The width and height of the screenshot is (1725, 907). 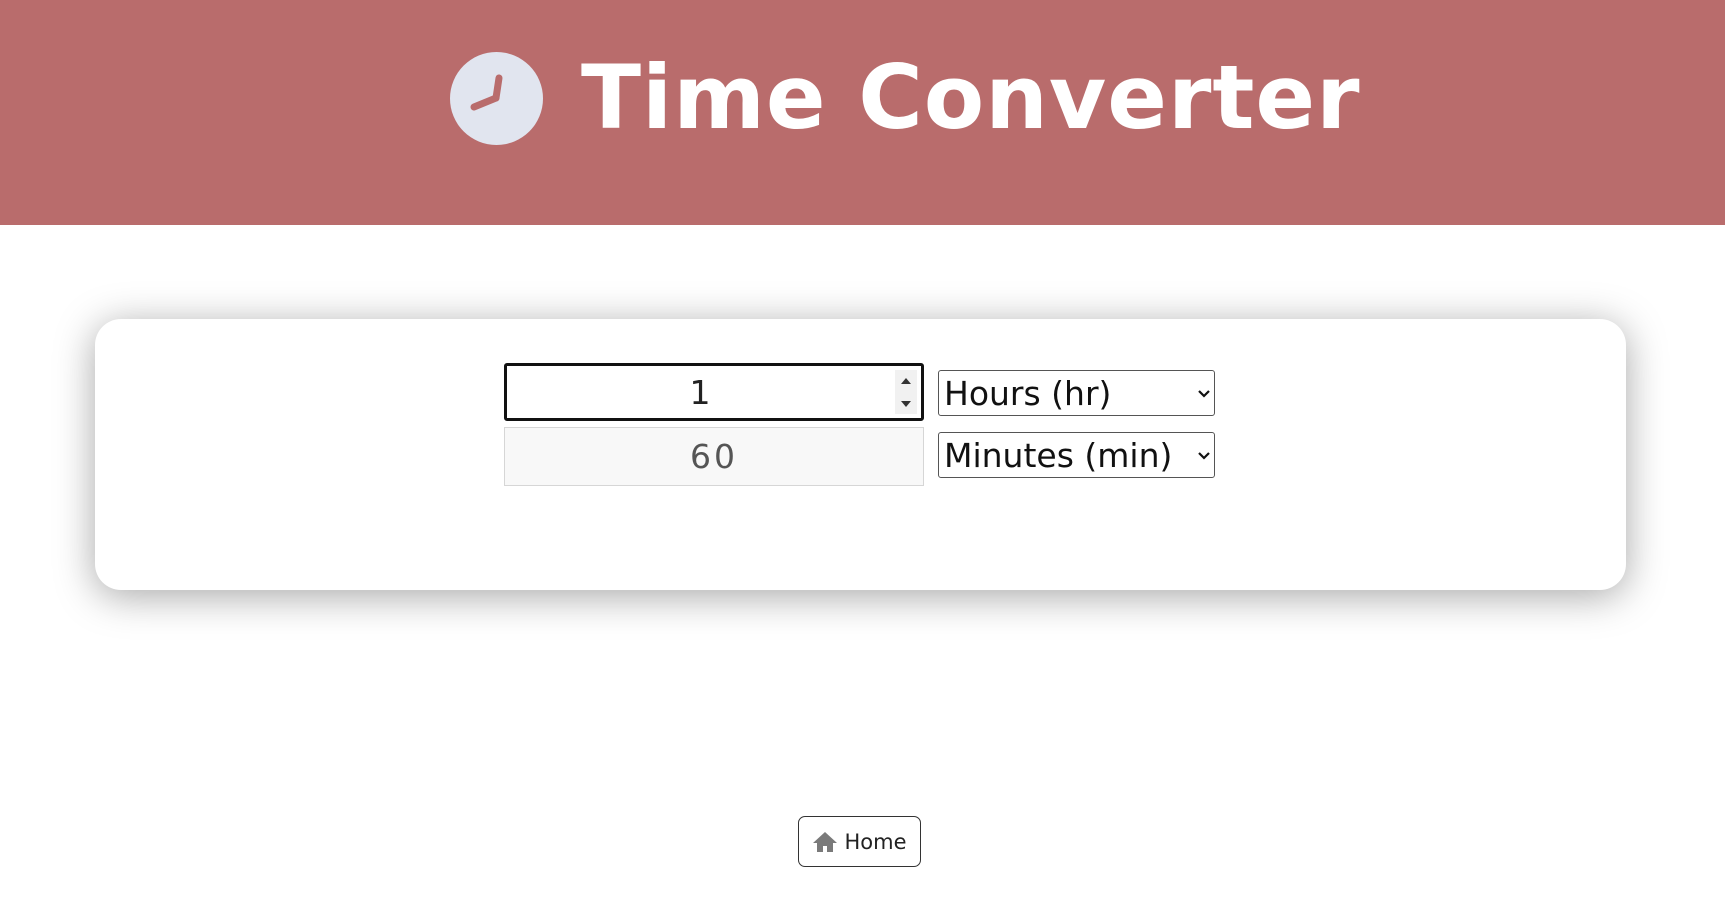 I want to click on spin-up-button, so click(x=906, y=380).